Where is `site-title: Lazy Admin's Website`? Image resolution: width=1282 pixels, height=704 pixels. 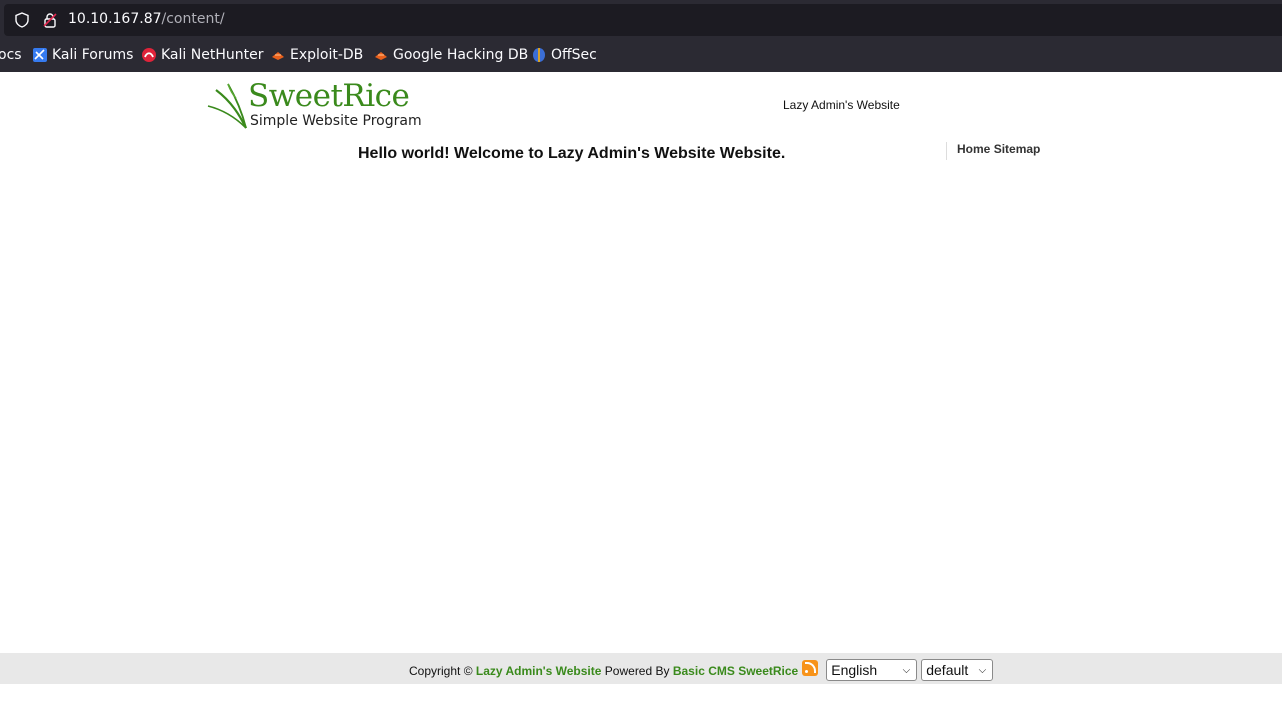 site-title: Lazy Admin's Website is located at coordinates (841, 105).